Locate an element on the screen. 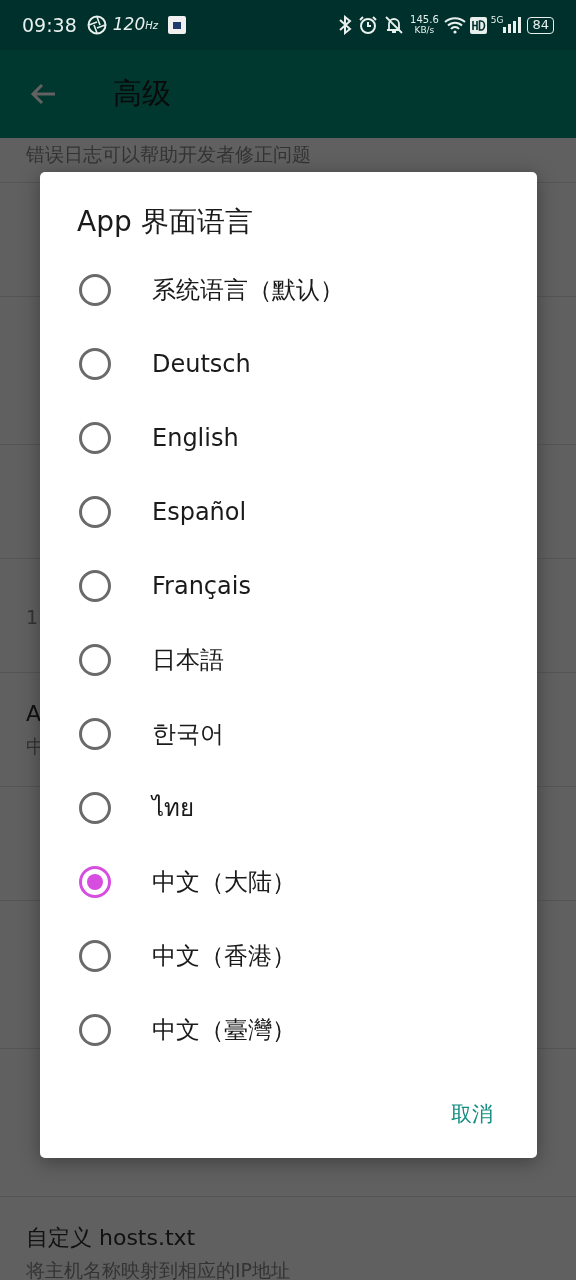 The height and width of the screenshot is (1280, 576). setting-title: 自定义 hosts.txt is located at coordinates (111, 1237).